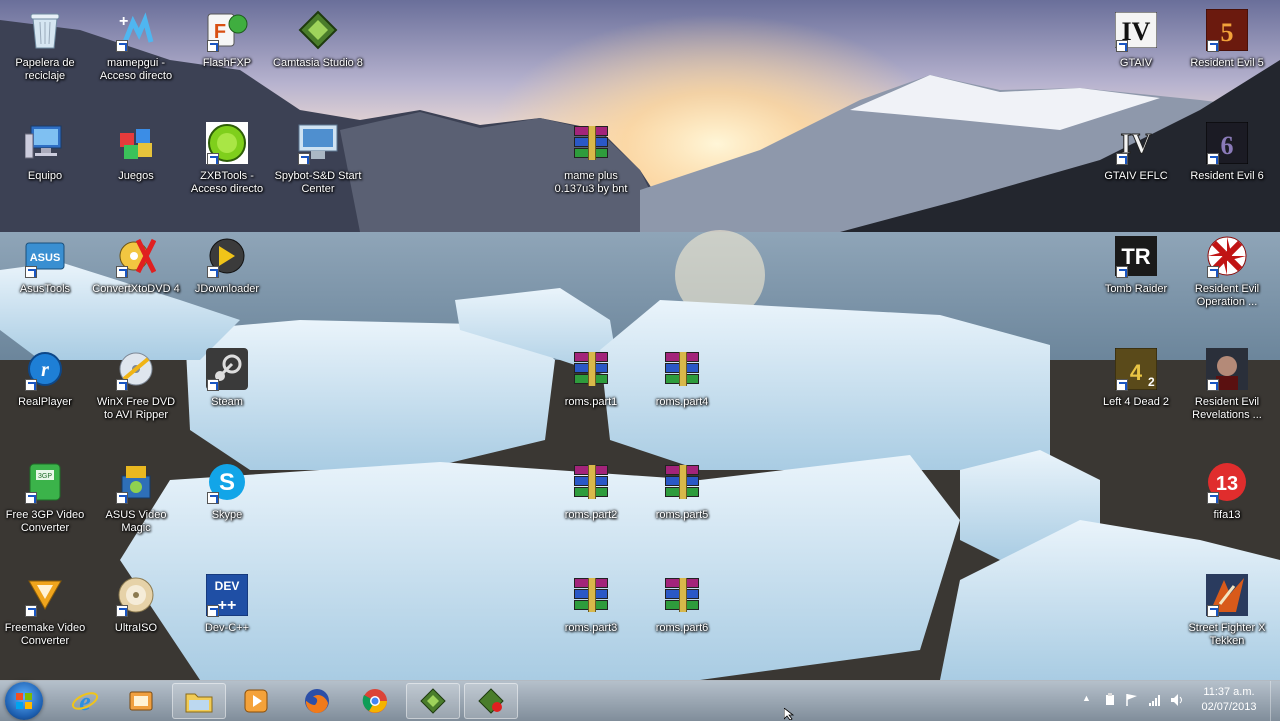 The height and width of the screenshot is (721, 1280). Describe the element at coordinates (199, 701) in the screenshot. I see `taskbar-file-explorer` at that location.